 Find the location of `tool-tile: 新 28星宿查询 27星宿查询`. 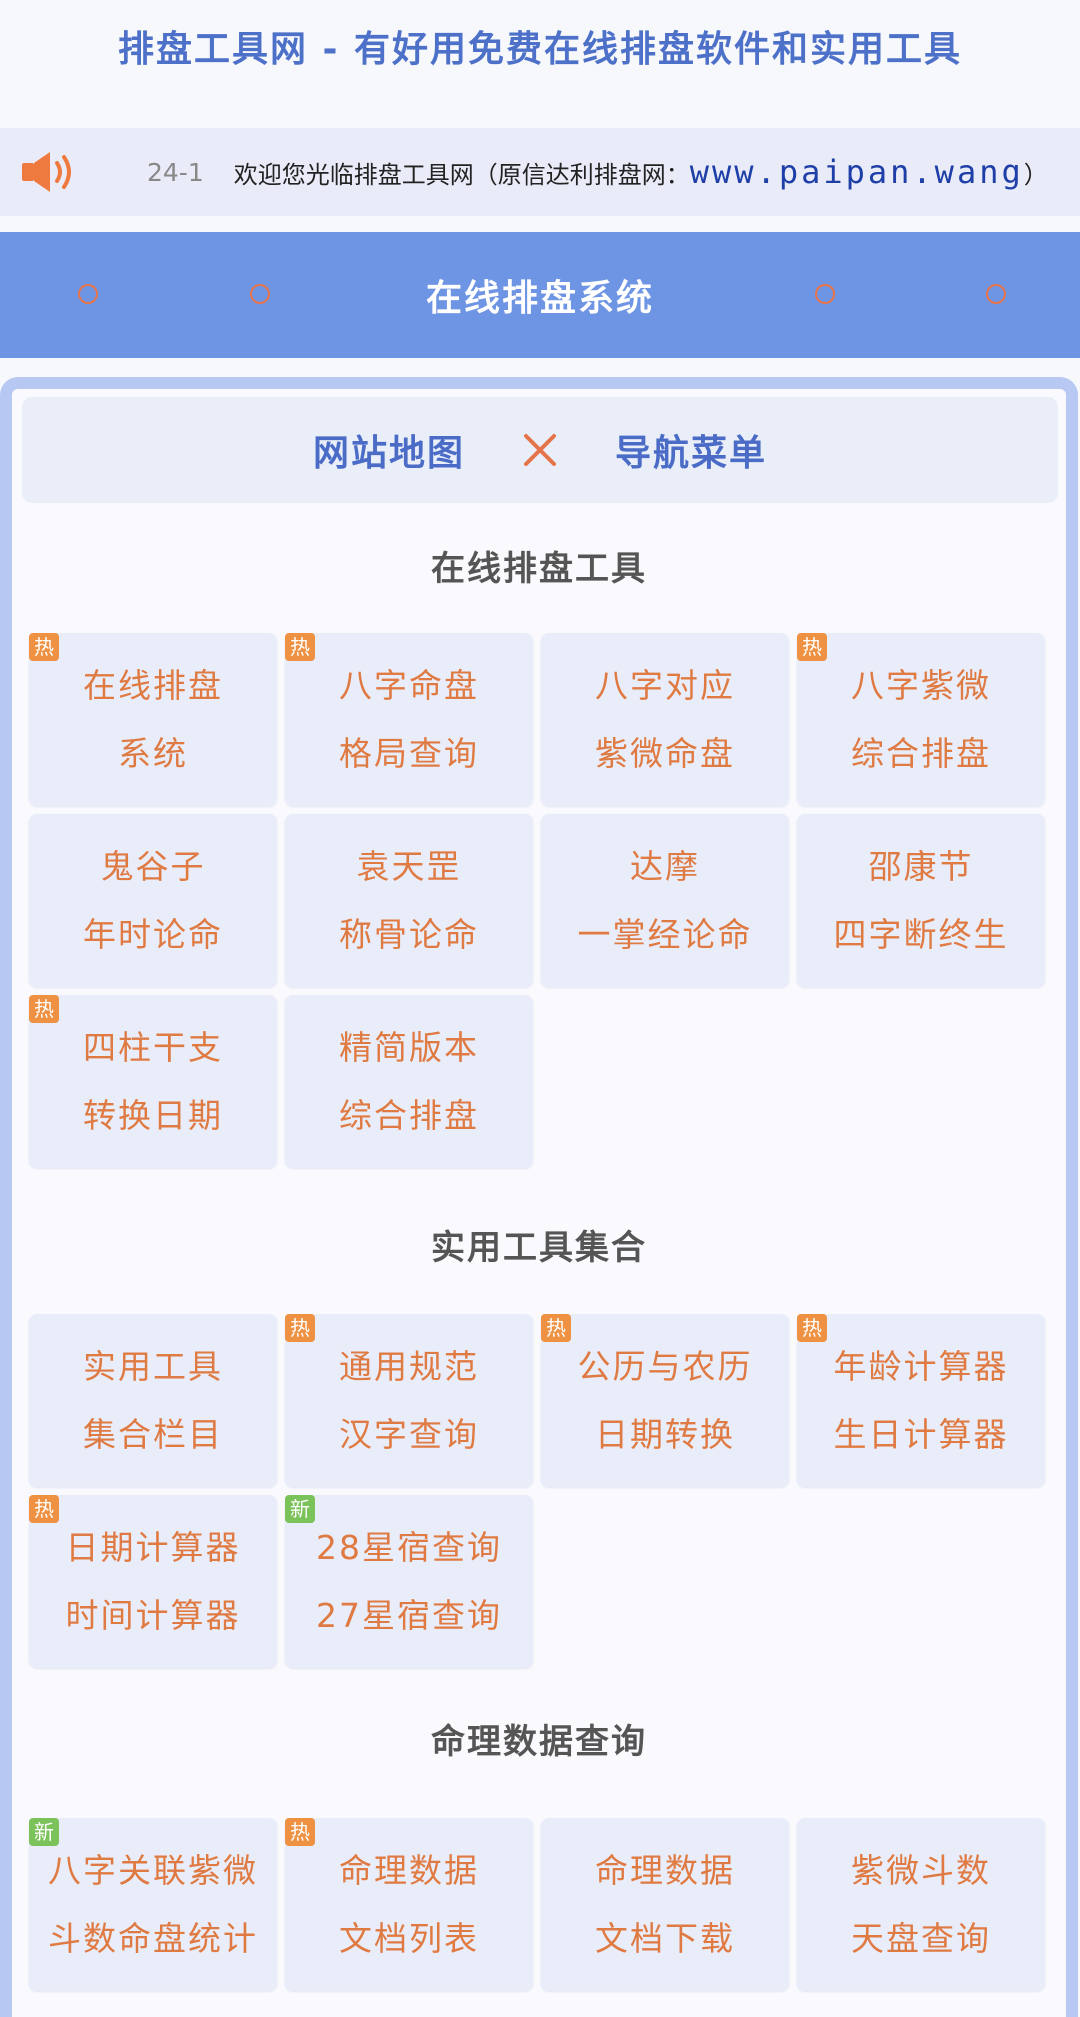

tool-tile: 新 28星宿查询 27星宿查询 is located at coordinates (409, 1581).